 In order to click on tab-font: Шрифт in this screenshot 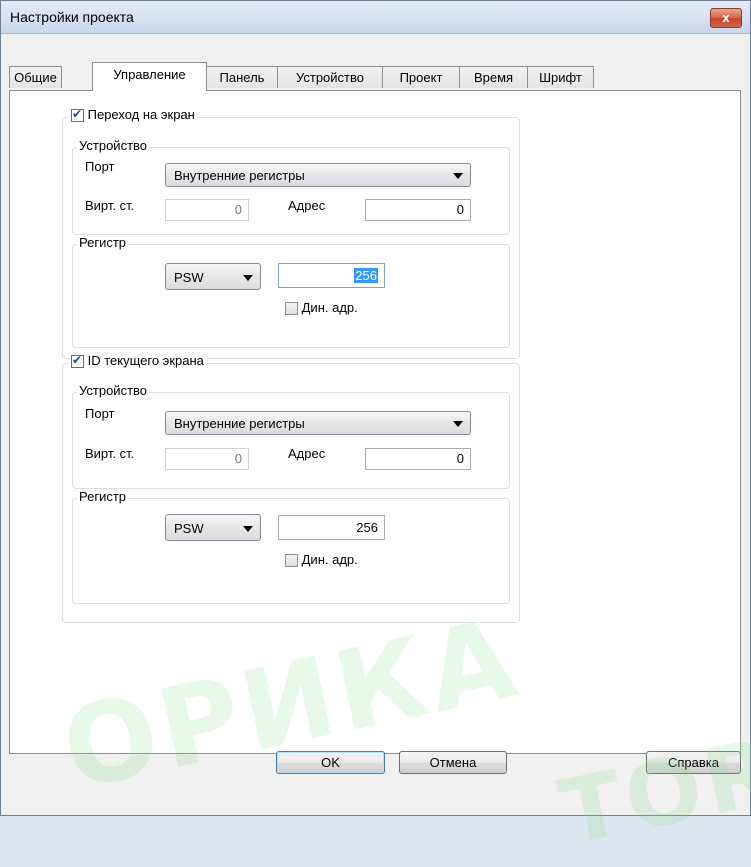, I will do `click(560, 77)`.